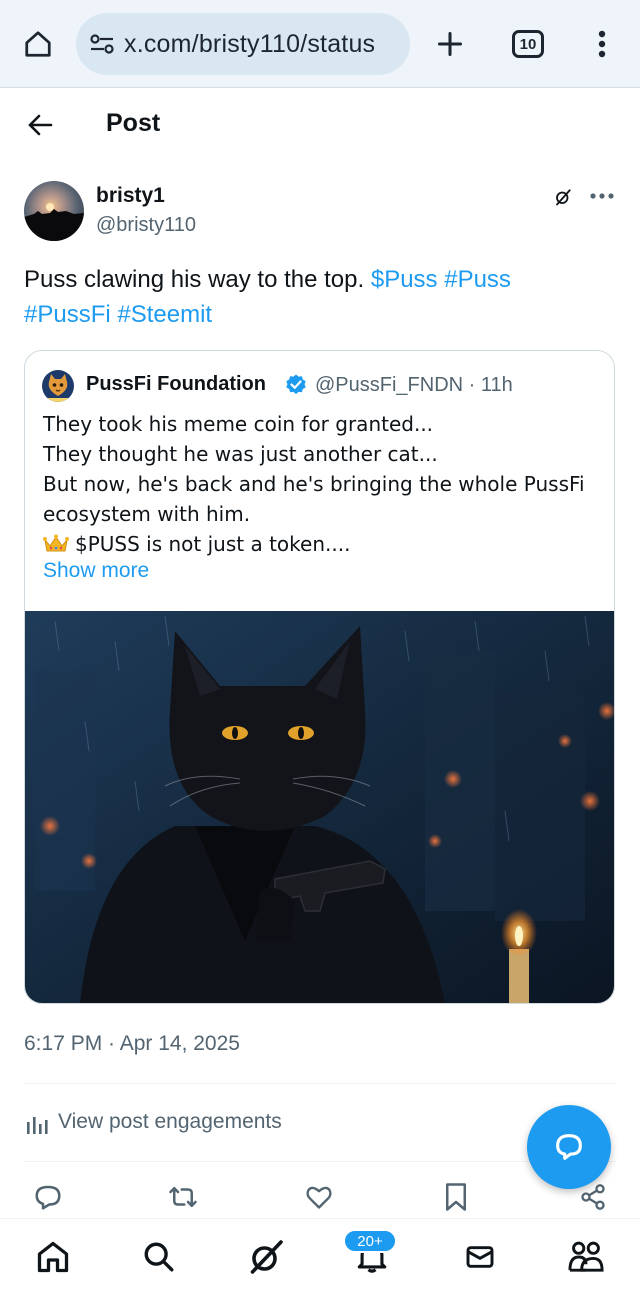  I want to click on crown-emoji-icon, so click(56, 542).